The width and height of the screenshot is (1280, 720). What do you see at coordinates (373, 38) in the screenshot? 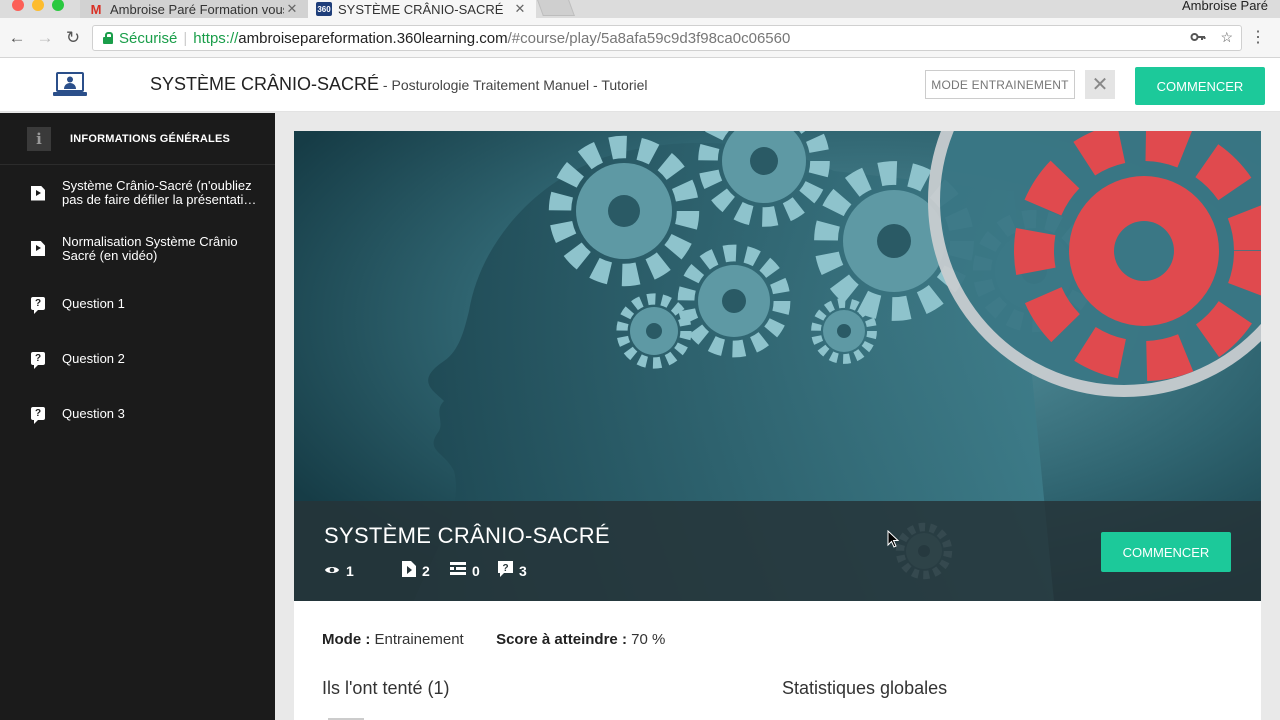
I see `url-host: ambroisepareformation.360learning.com` at bounding box center [373, 38].